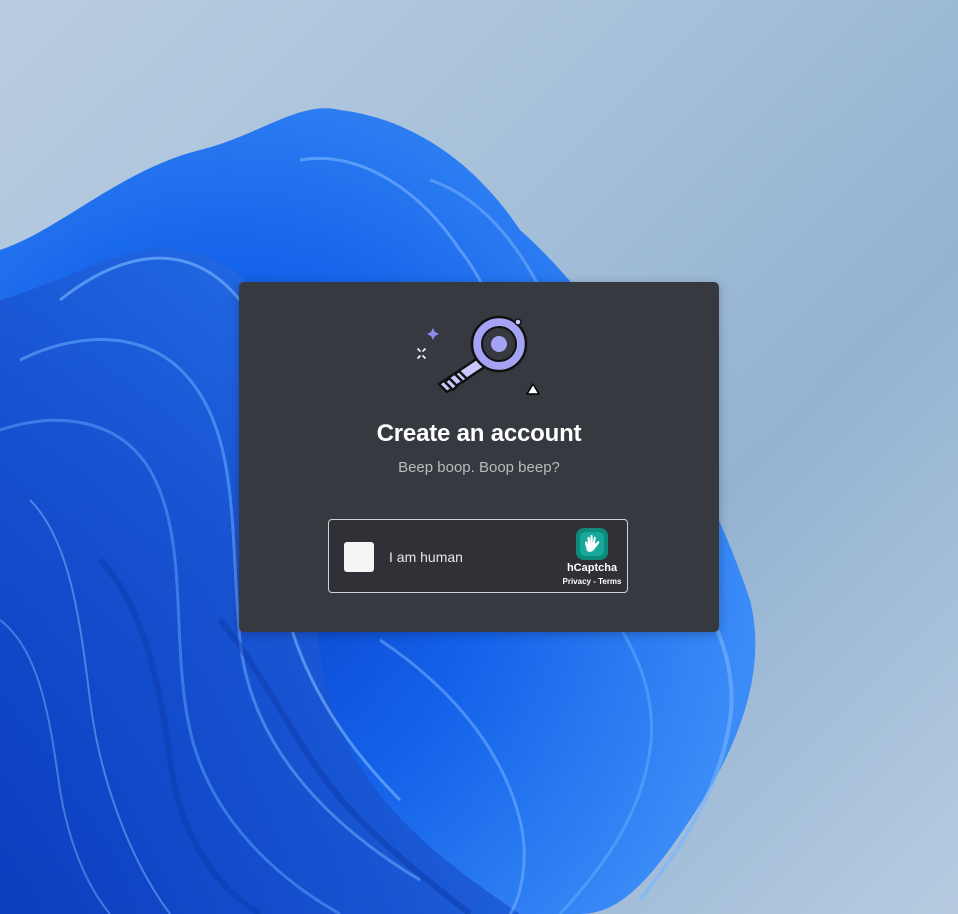  What do you see at coordinates (609, 581) in the screenshot?
I see `terms-link: Terms` at bounding box center [609, 581].